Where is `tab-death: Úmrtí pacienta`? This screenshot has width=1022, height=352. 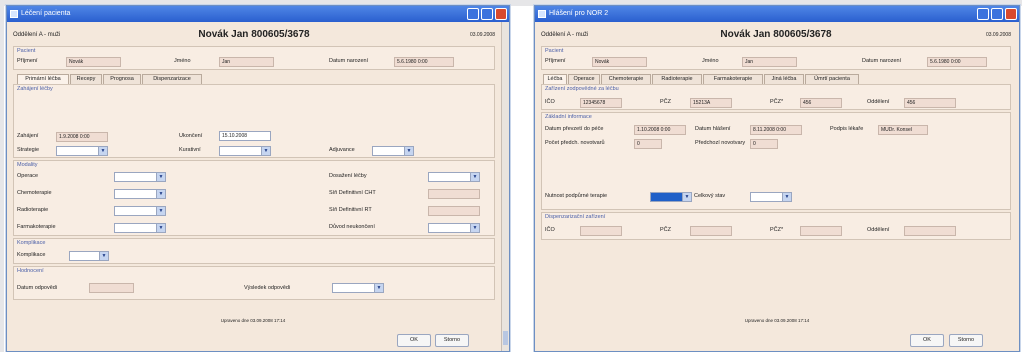
tab-death: Úmrtí pacienta is located at coordinates (832, 79).